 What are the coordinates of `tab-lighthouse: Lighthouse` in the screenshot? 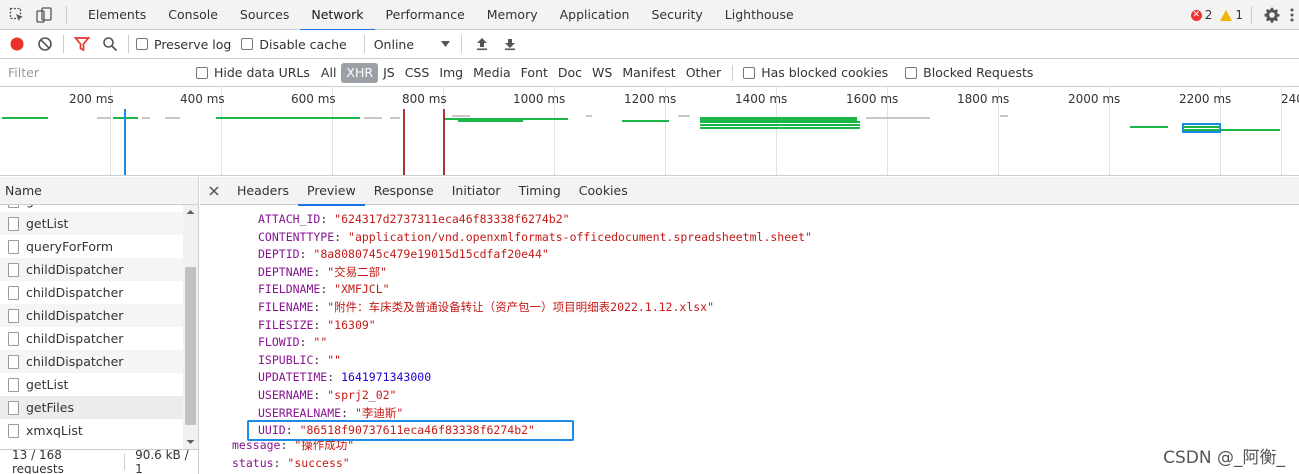 It's located at (759, 15).